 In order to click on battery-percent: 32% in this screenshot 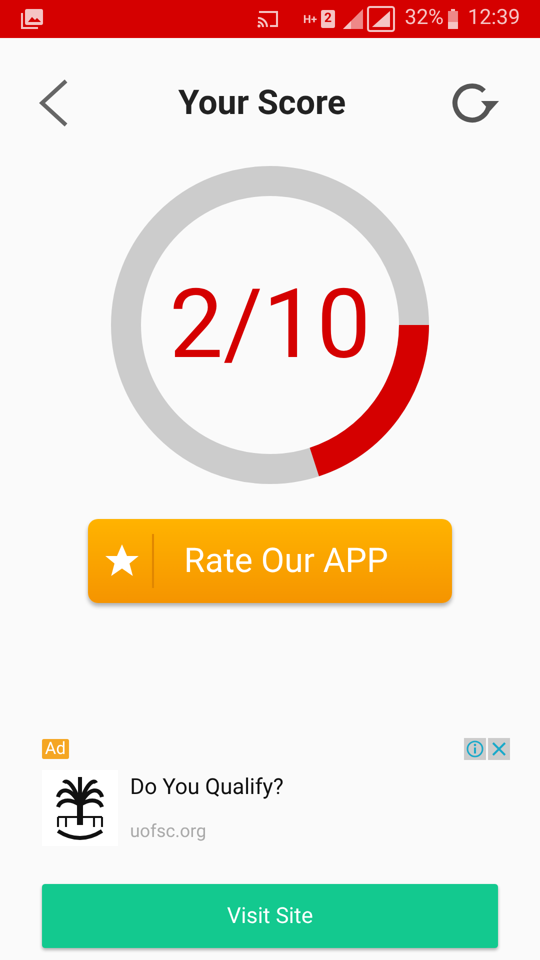, I will do `click(424, 18)`.